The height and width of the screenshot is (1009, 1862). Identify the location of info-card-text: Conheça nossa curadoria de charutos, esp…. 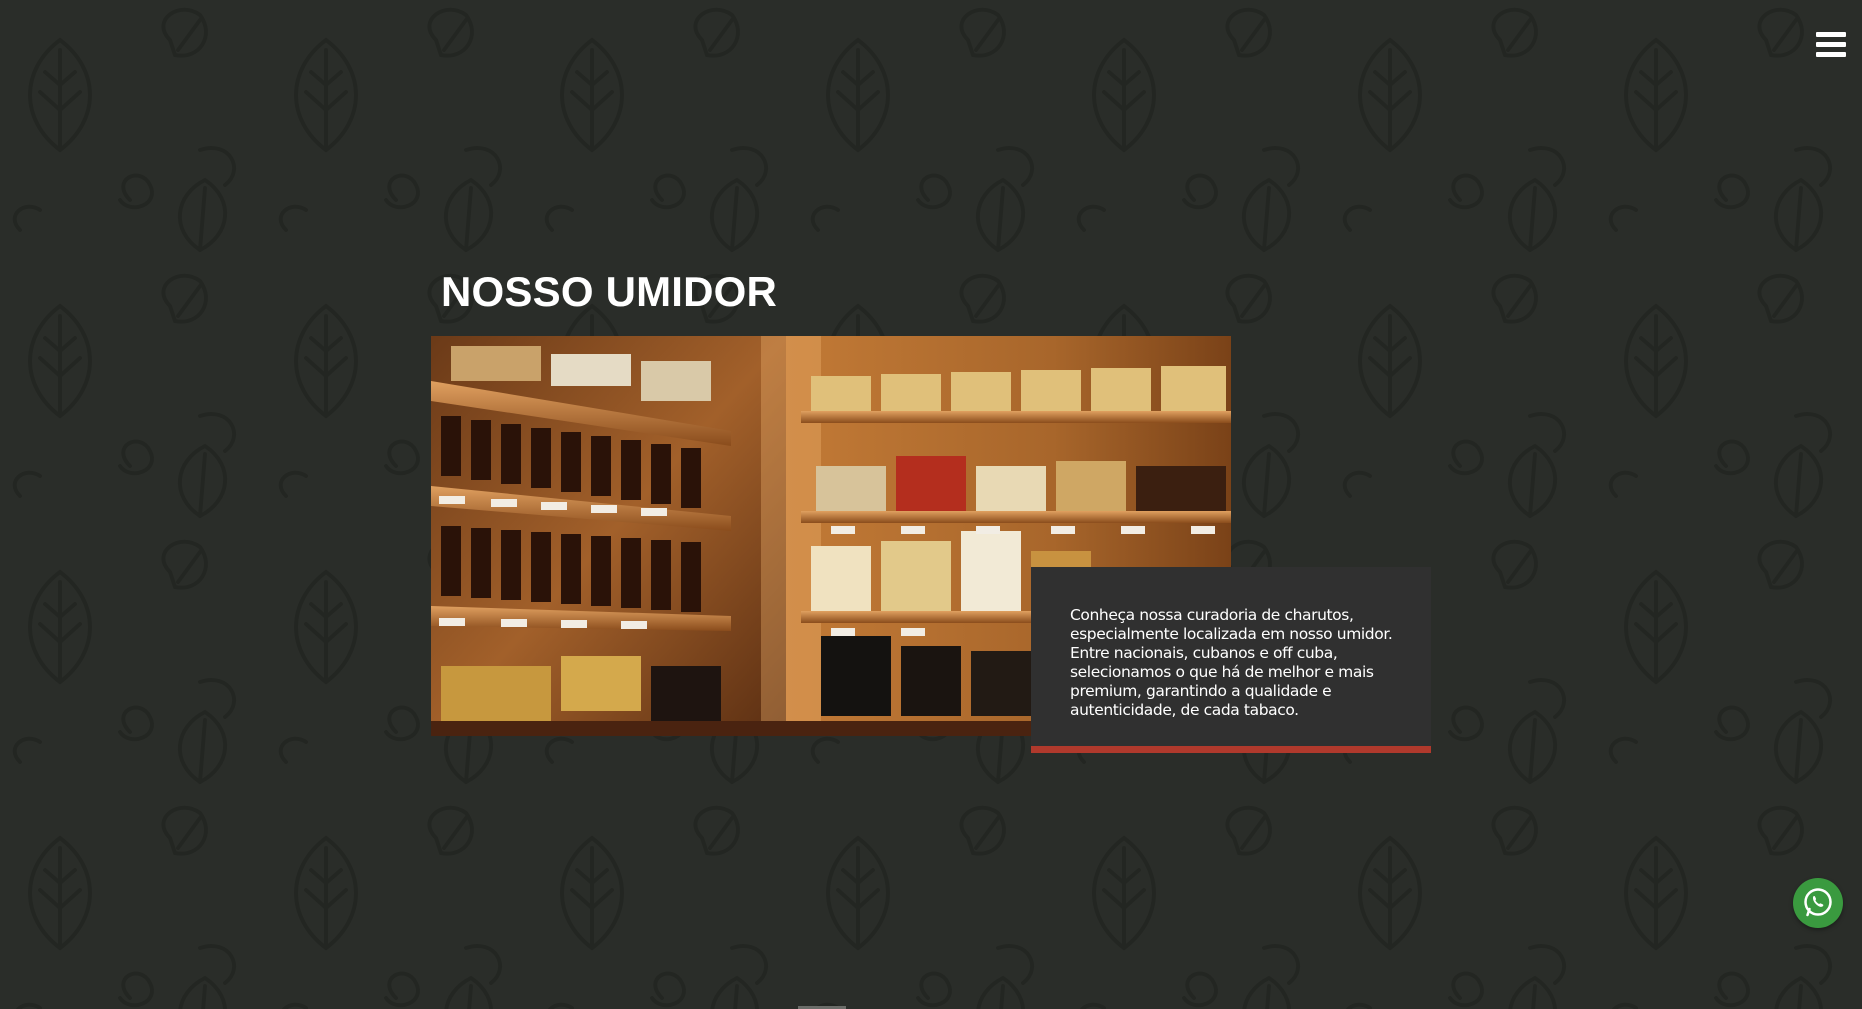
(1231, 662).